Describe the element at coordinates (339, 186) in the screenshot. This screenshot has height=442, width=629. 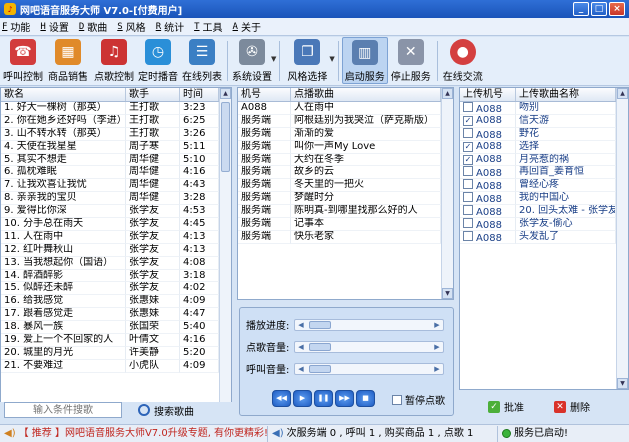
I see `table-row: 服务端 冬天里的一把火` at that location.